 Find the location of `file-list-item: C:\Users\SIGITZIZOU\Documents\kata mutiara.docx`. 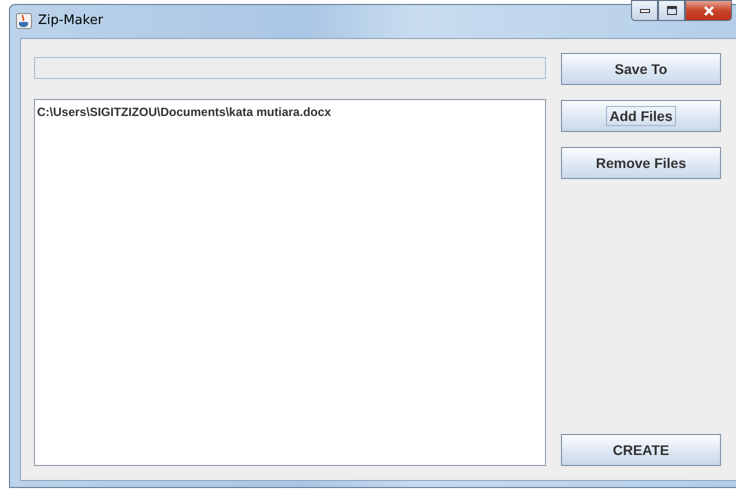

file-list-item: C:\Users\SIGITZIZOU\Documents\kata mutiara.docx is located at coordinates (290, 112).